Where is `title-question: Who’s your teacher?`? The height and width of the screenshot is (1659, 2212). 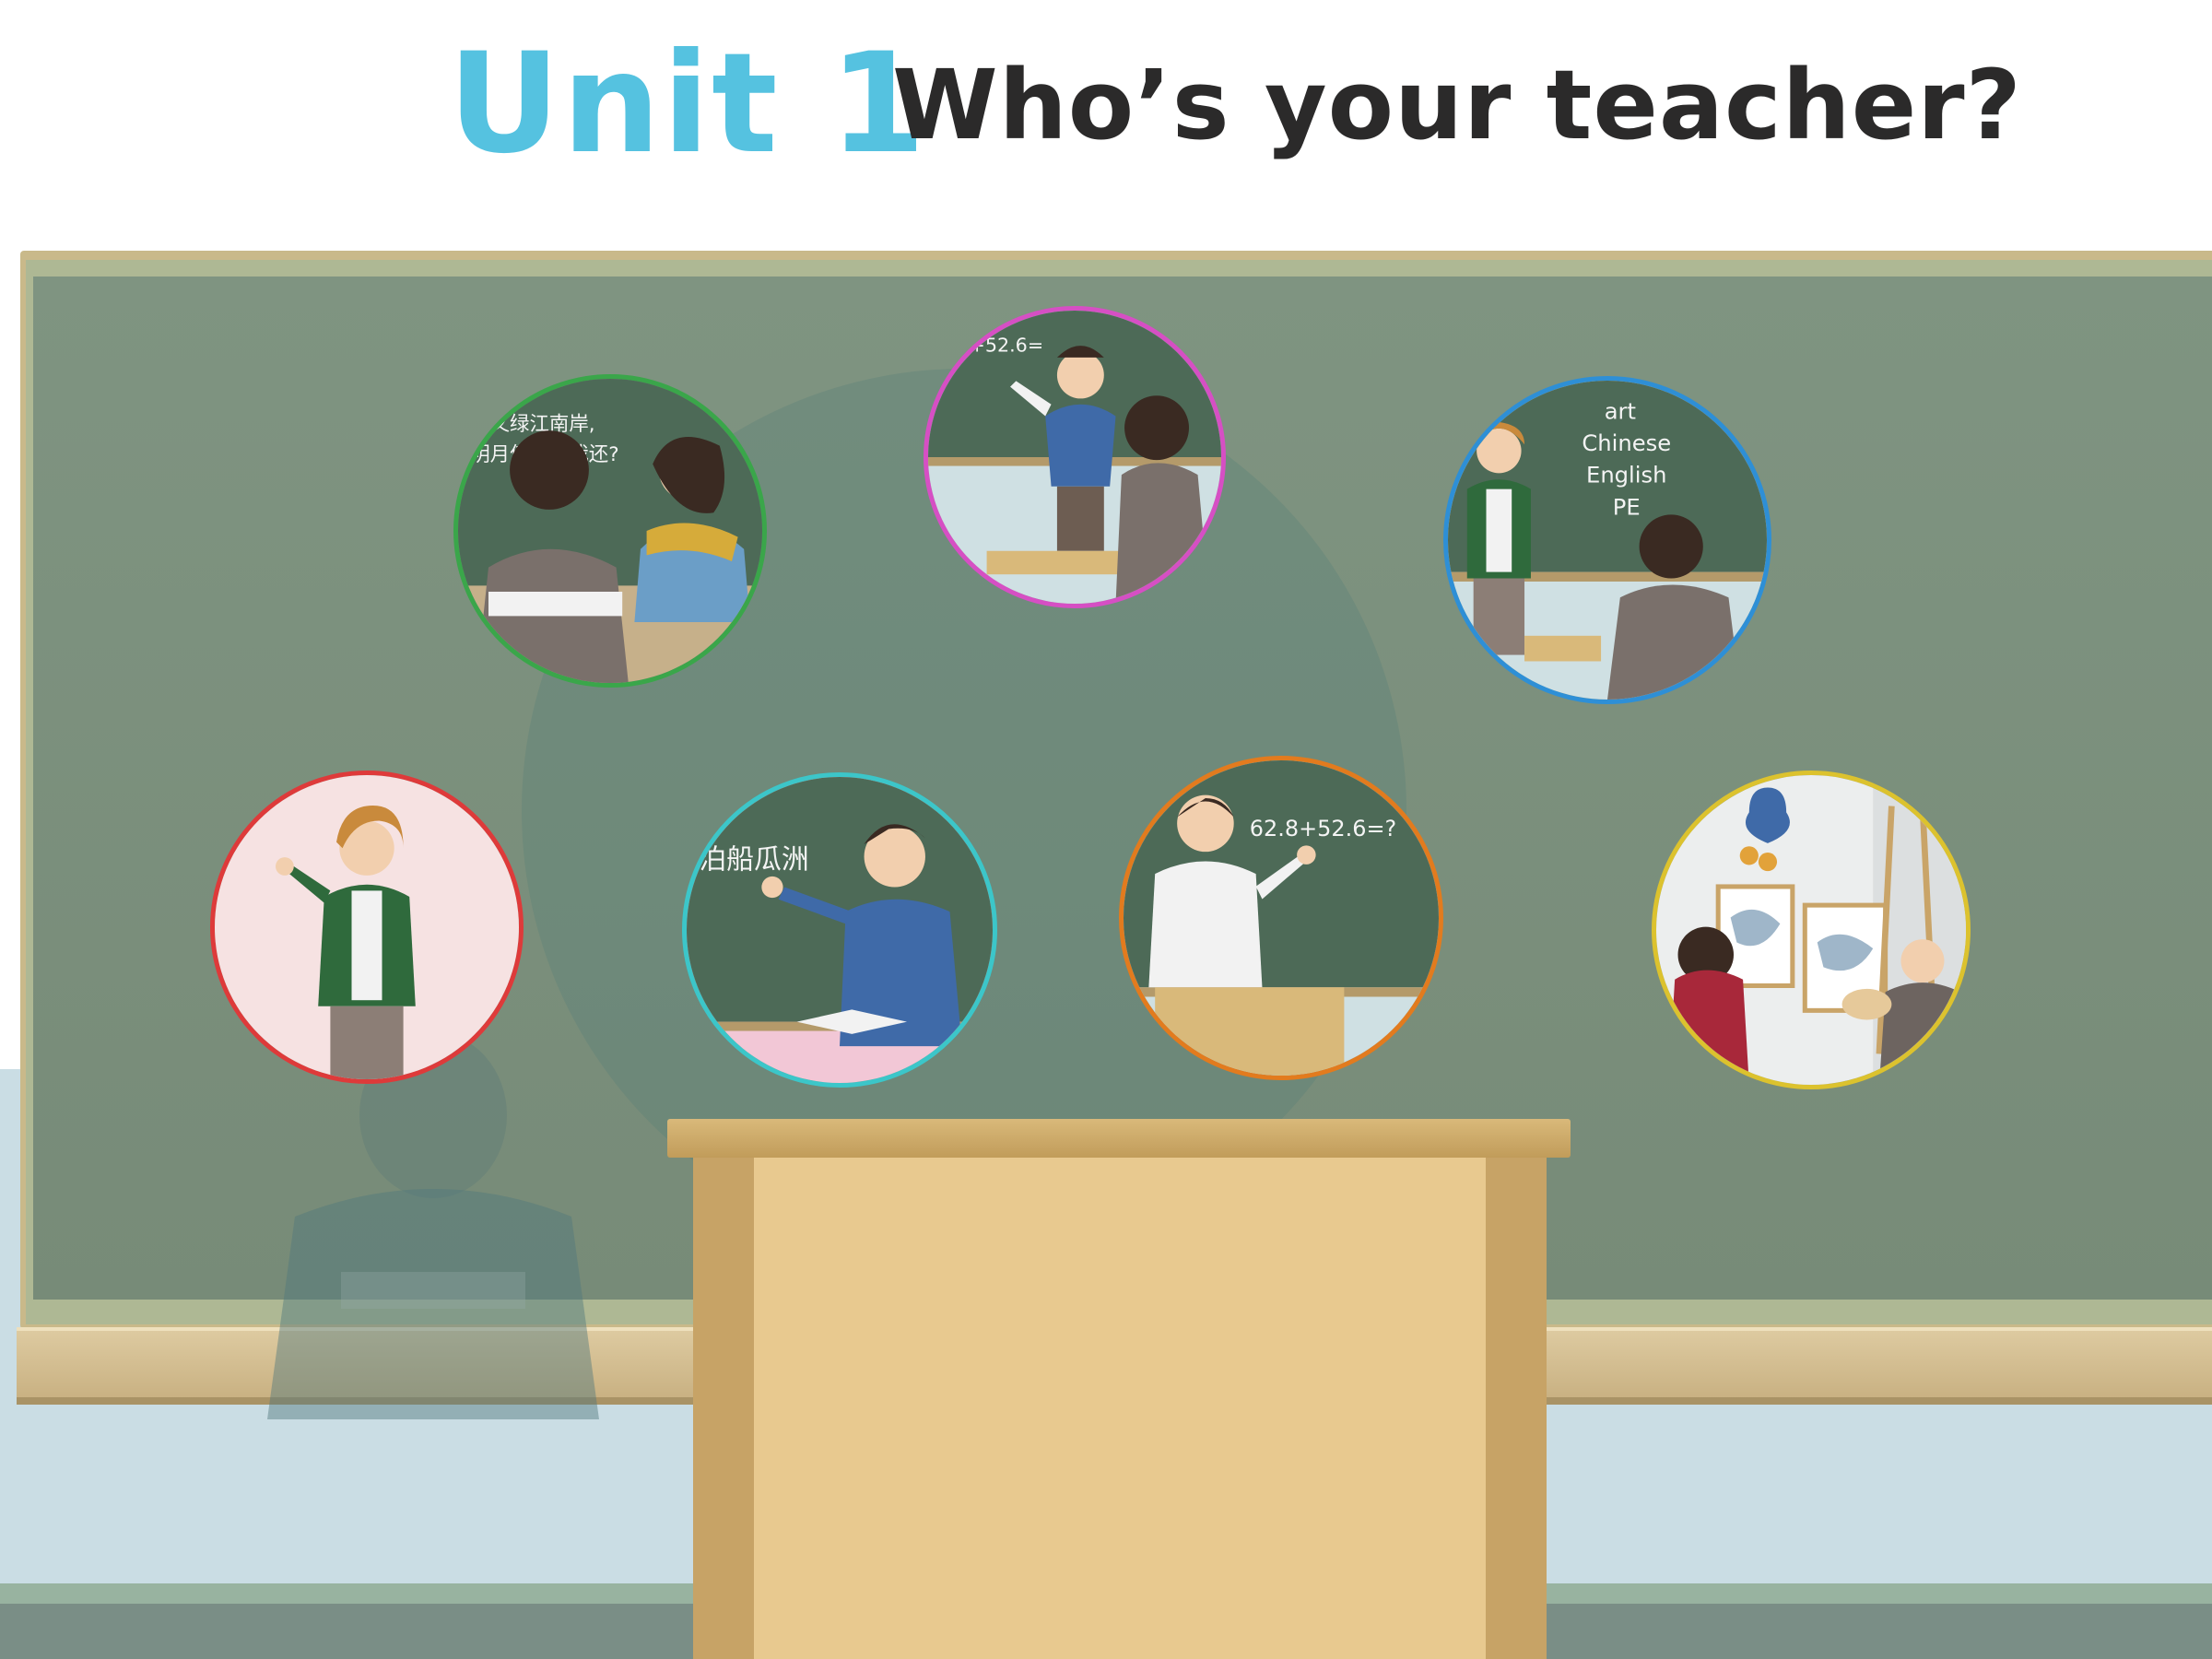 title-question: Who’s your teacher? is located at coordinates (1457, 105).